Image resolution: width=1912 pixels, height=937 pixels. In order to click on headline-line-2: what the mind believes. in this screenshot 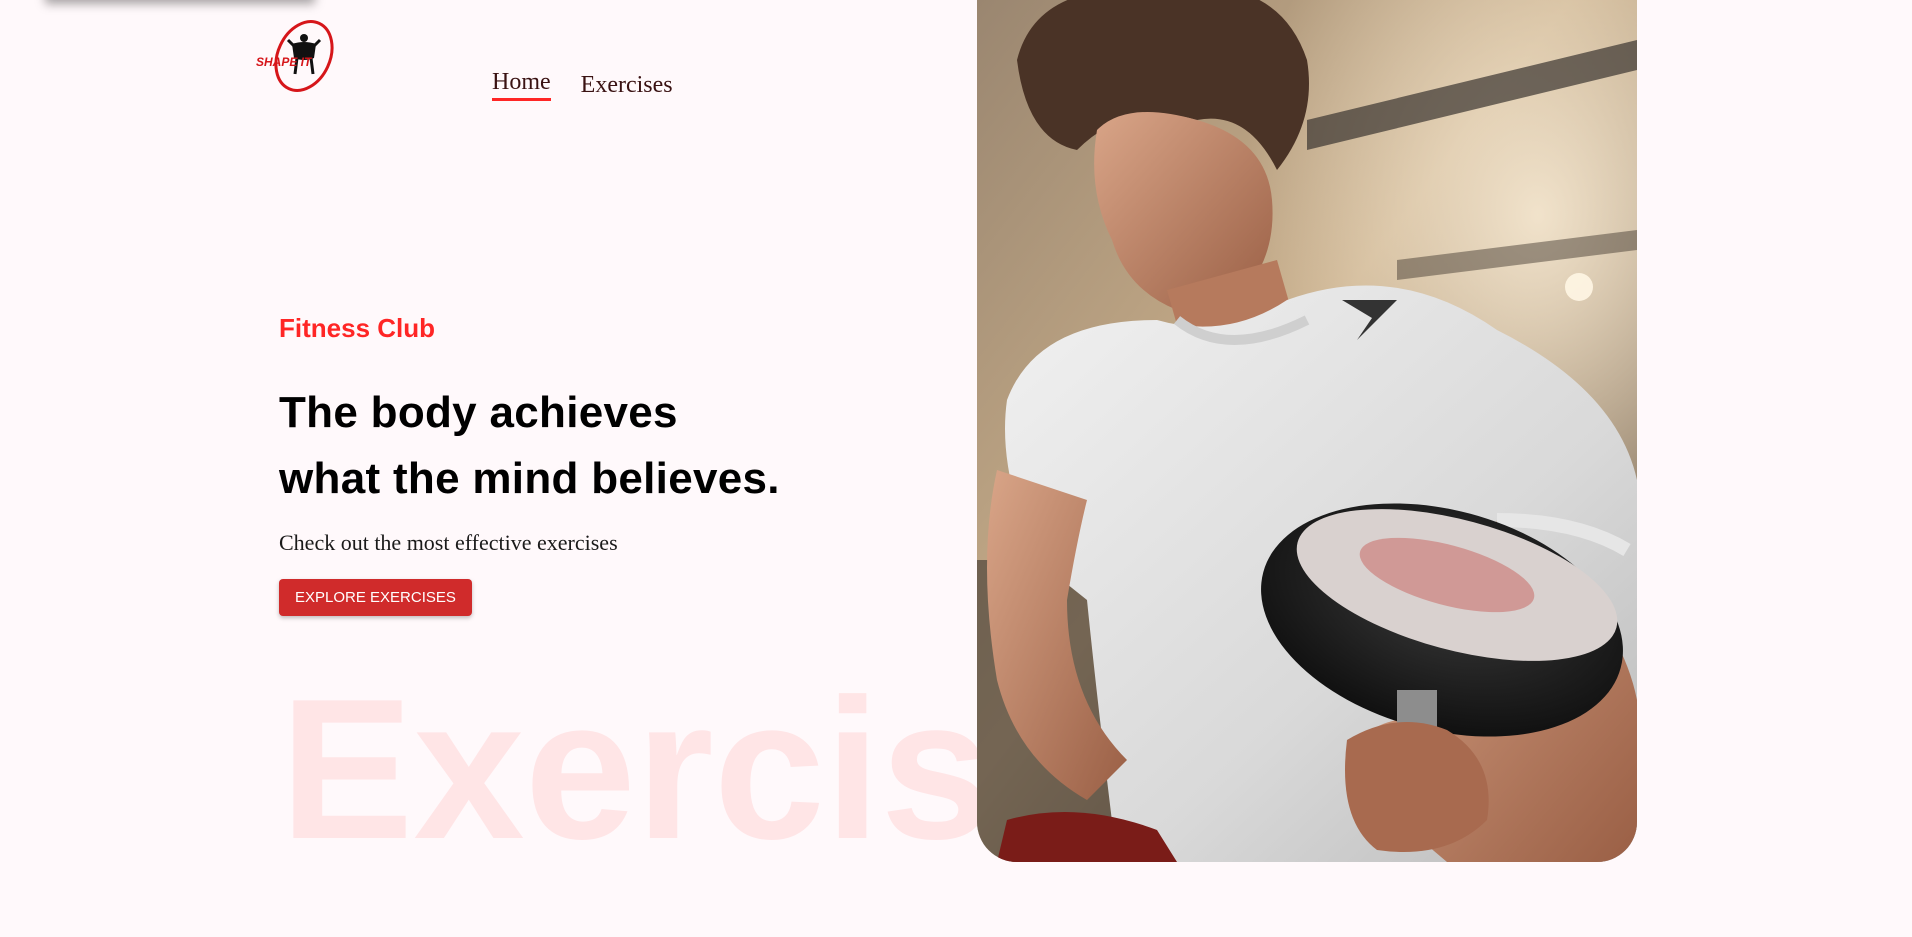, I will do `click(529, 478)`.